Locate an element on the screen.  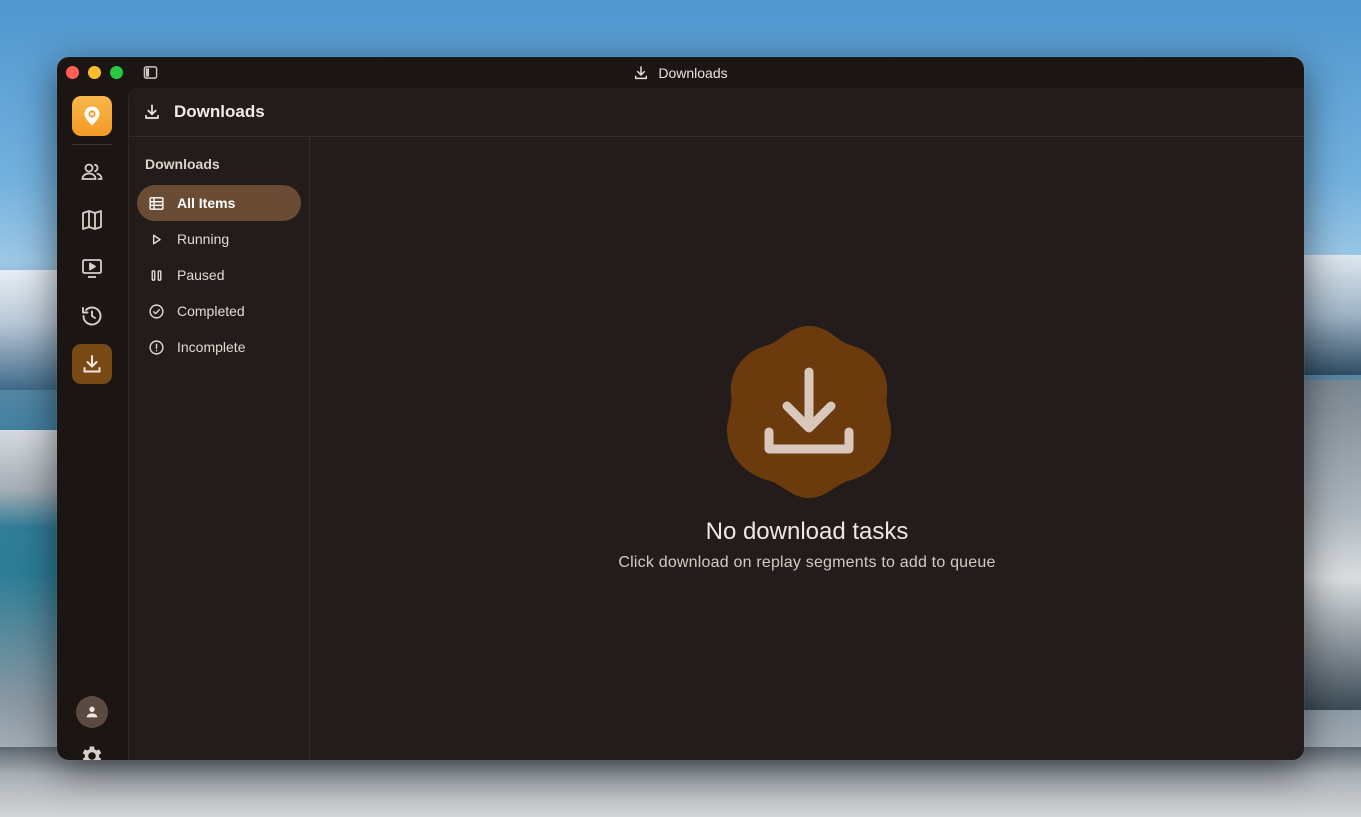
window-title: Downloads is located at coordinates (680, 72).